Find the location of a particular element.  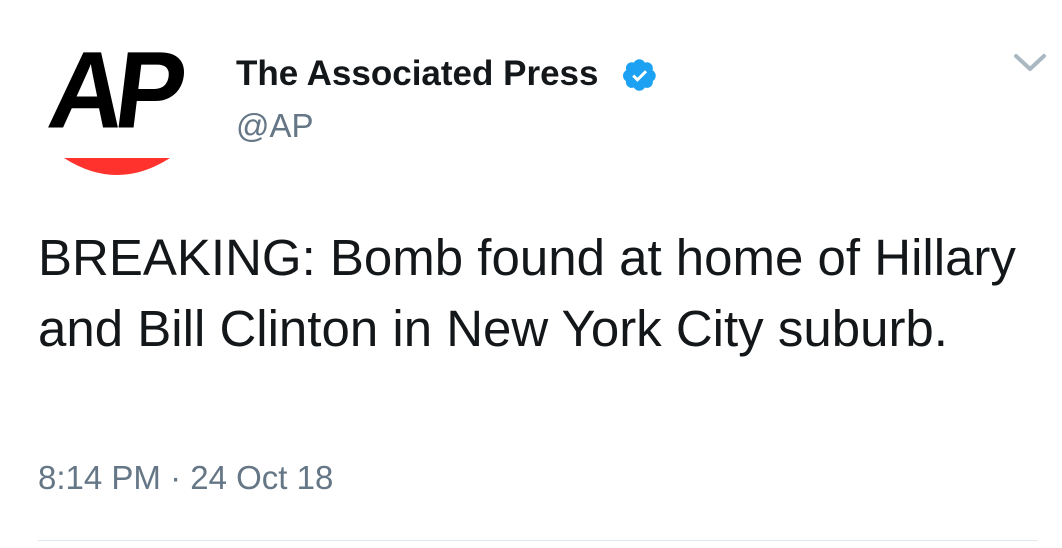

chevron-down-icon is located at coordinates (1030, 62).